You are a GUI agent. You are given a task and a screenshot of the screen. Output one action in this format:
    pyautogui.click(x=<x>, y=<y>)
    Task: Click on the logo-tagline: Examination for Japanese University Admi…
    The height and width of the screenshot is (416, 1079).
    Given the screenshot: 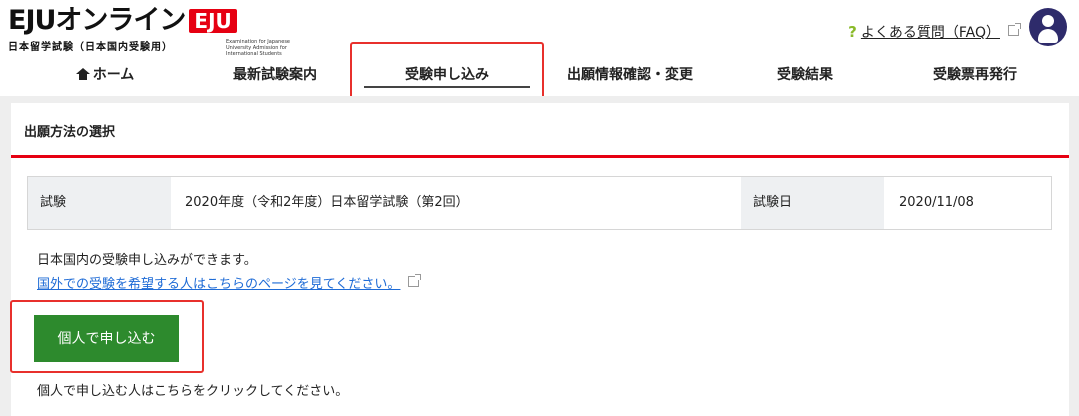 What is the action you would take?
    pyautogui.click(x=258, y=48)
    